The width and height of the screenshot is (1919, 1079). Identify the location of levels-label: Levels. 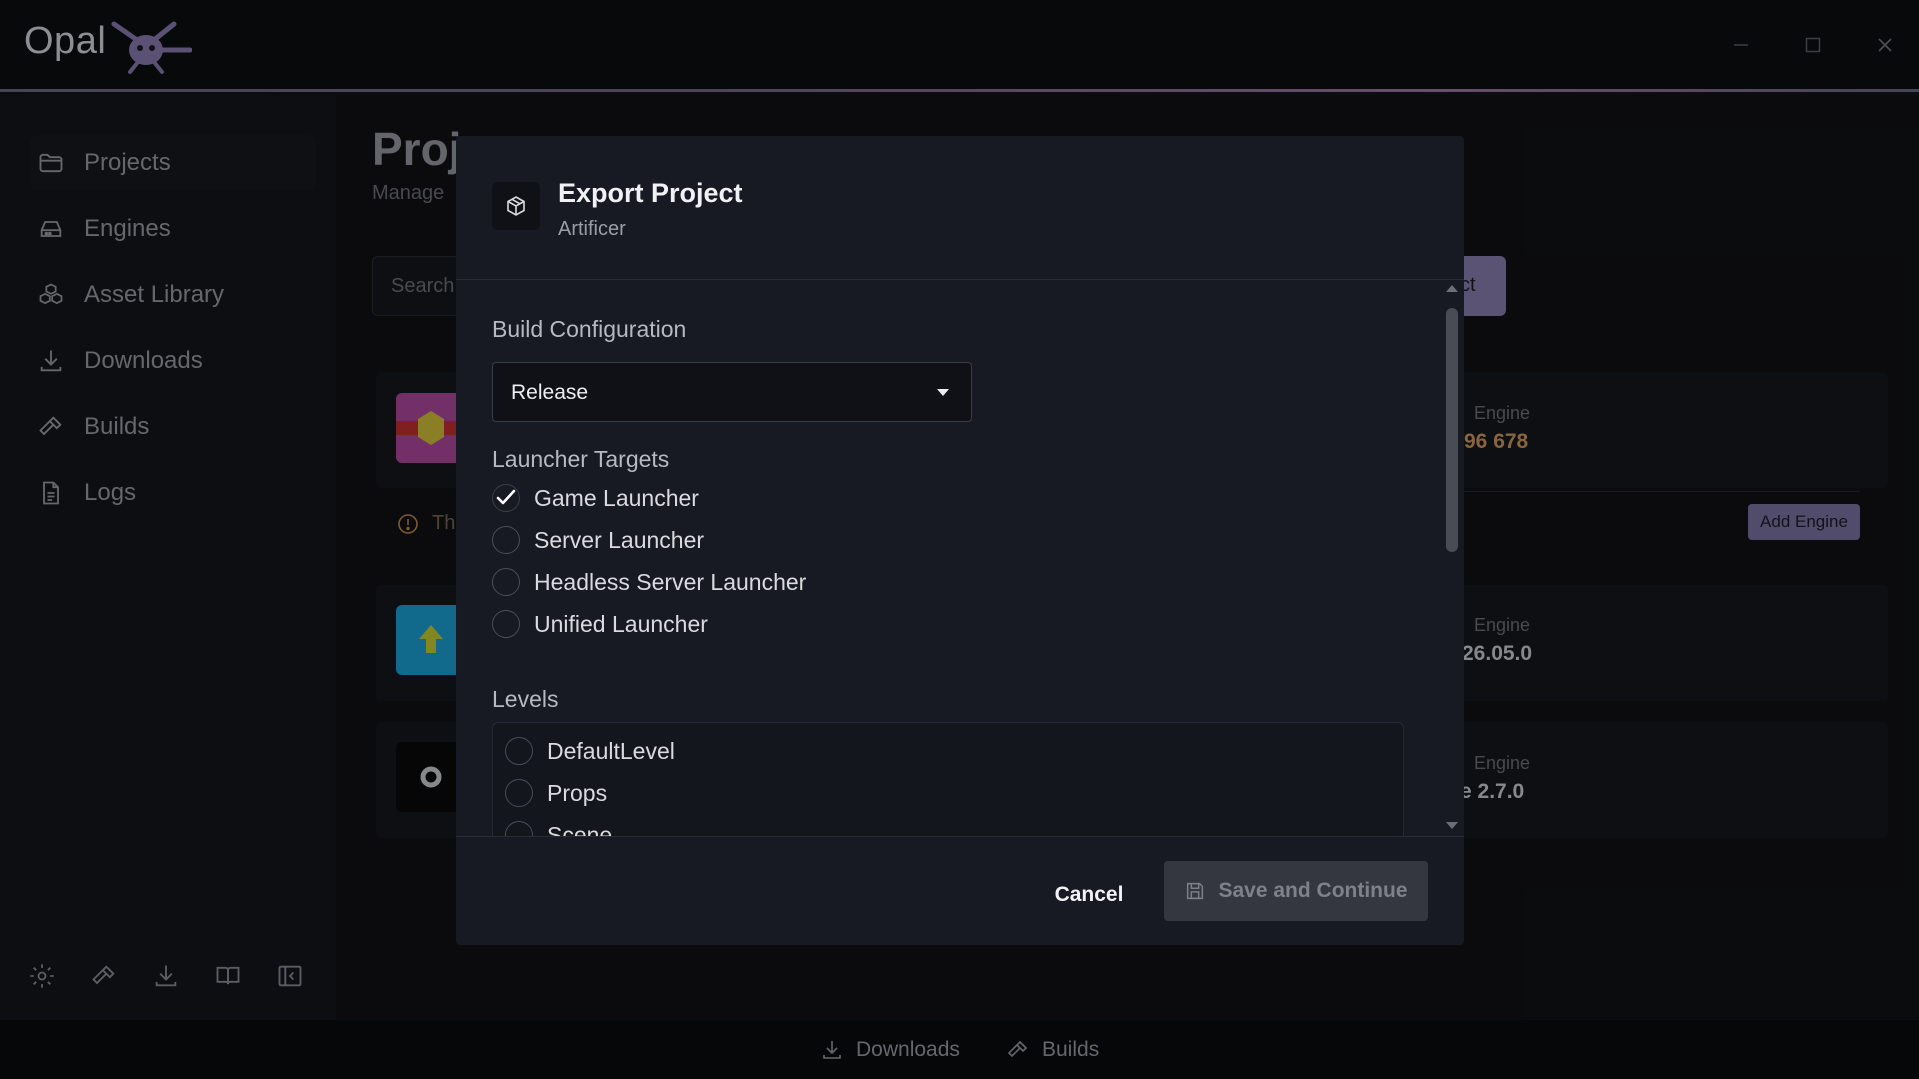
(525, 699).